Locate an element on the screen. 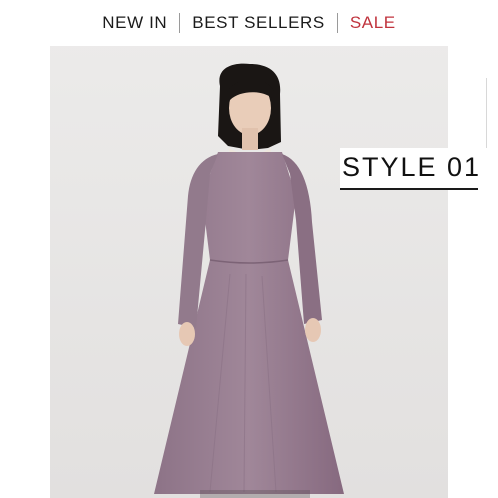  nav-new-in: NEW IN is located at coordinates (134, 23).